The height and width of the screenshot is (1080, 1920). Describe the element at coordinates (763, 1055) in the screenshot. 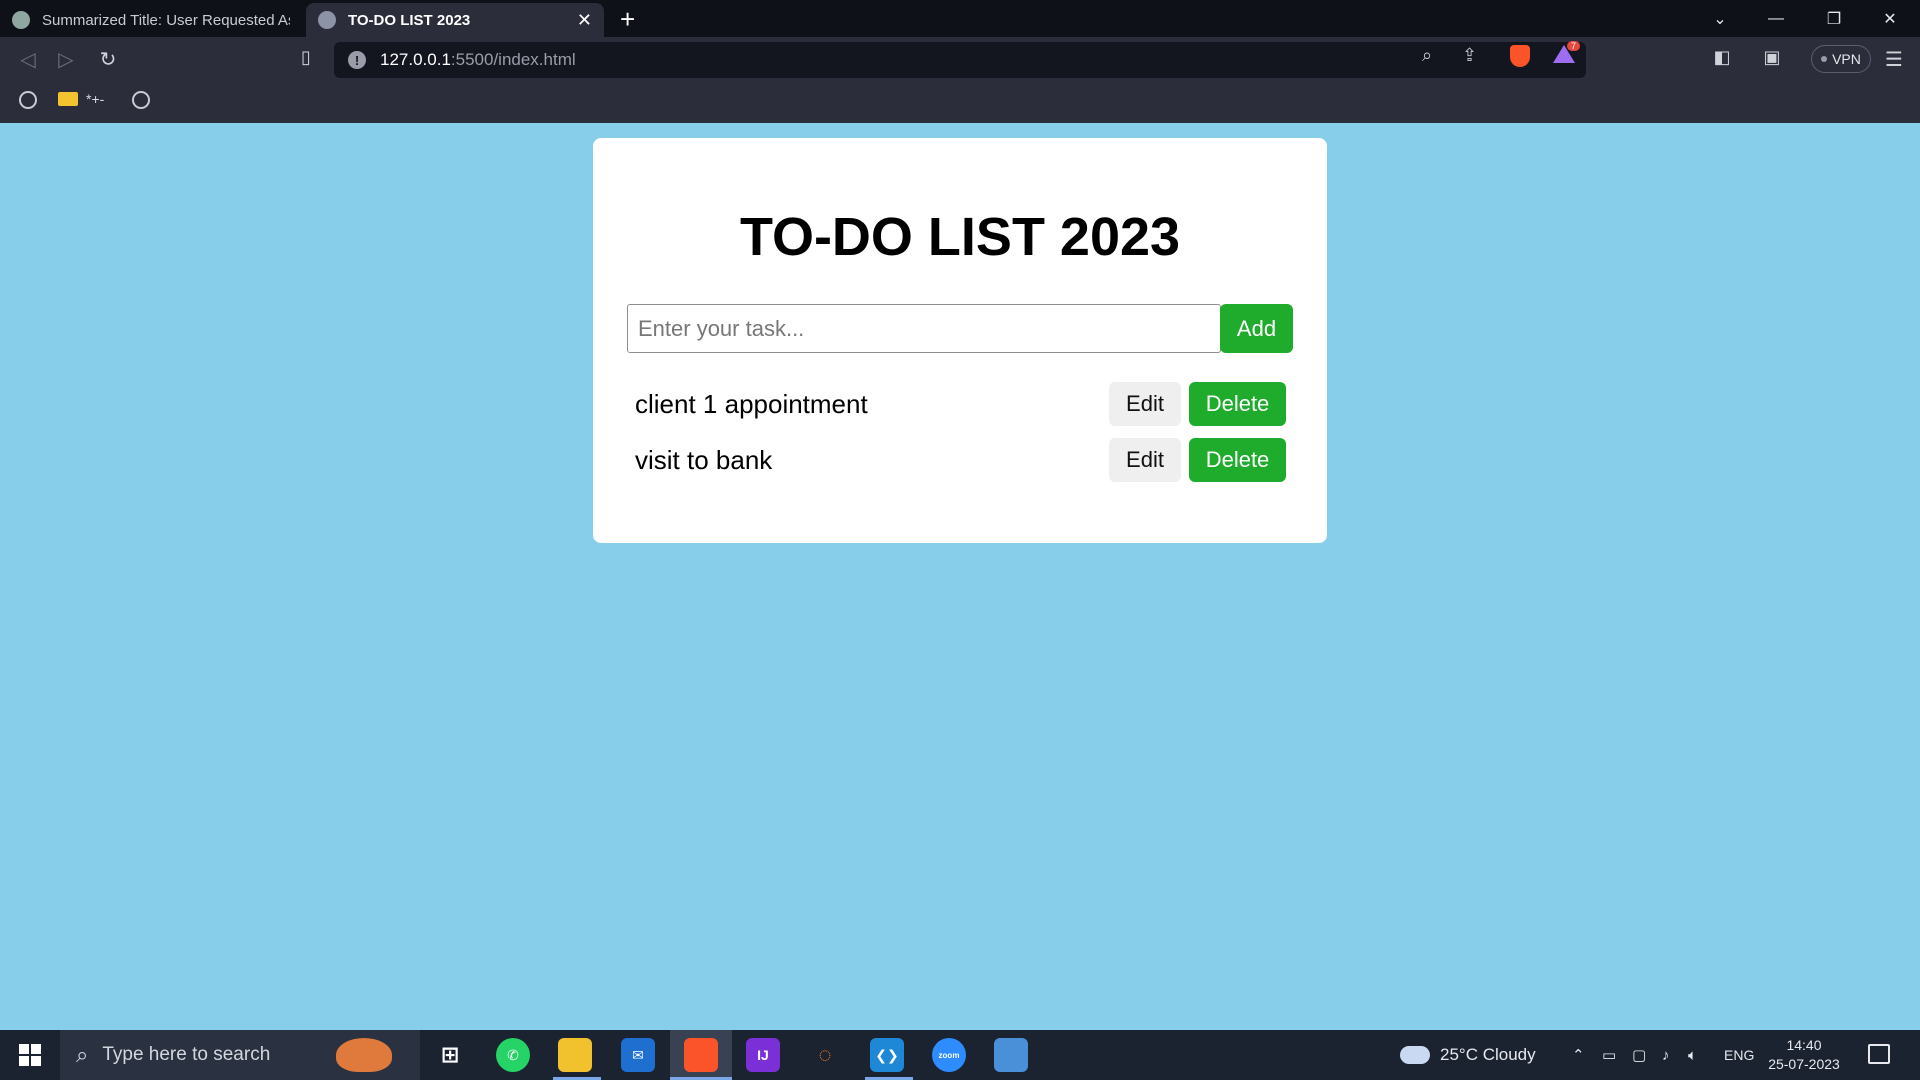

I see `intellij-icon: IJ` at that location.